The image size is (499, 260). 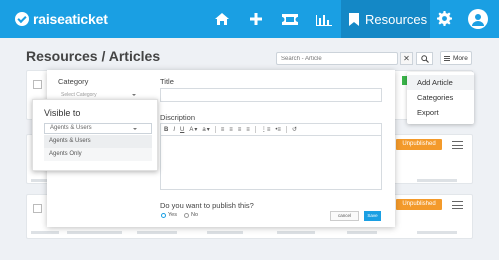 I want to click on logo-icon, so click(x=22, y=19).